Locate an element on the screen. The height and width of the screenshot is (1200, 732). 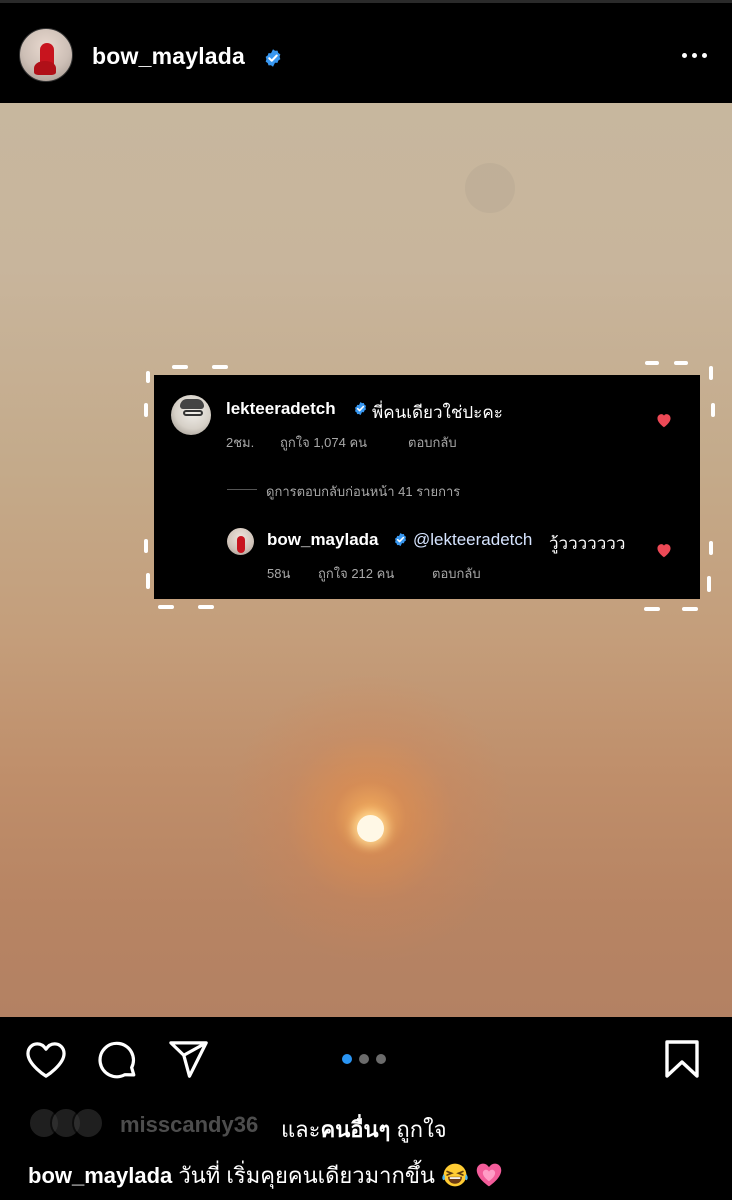
likes-first-user: misscandy36 is located at coordinates (189, 1125).